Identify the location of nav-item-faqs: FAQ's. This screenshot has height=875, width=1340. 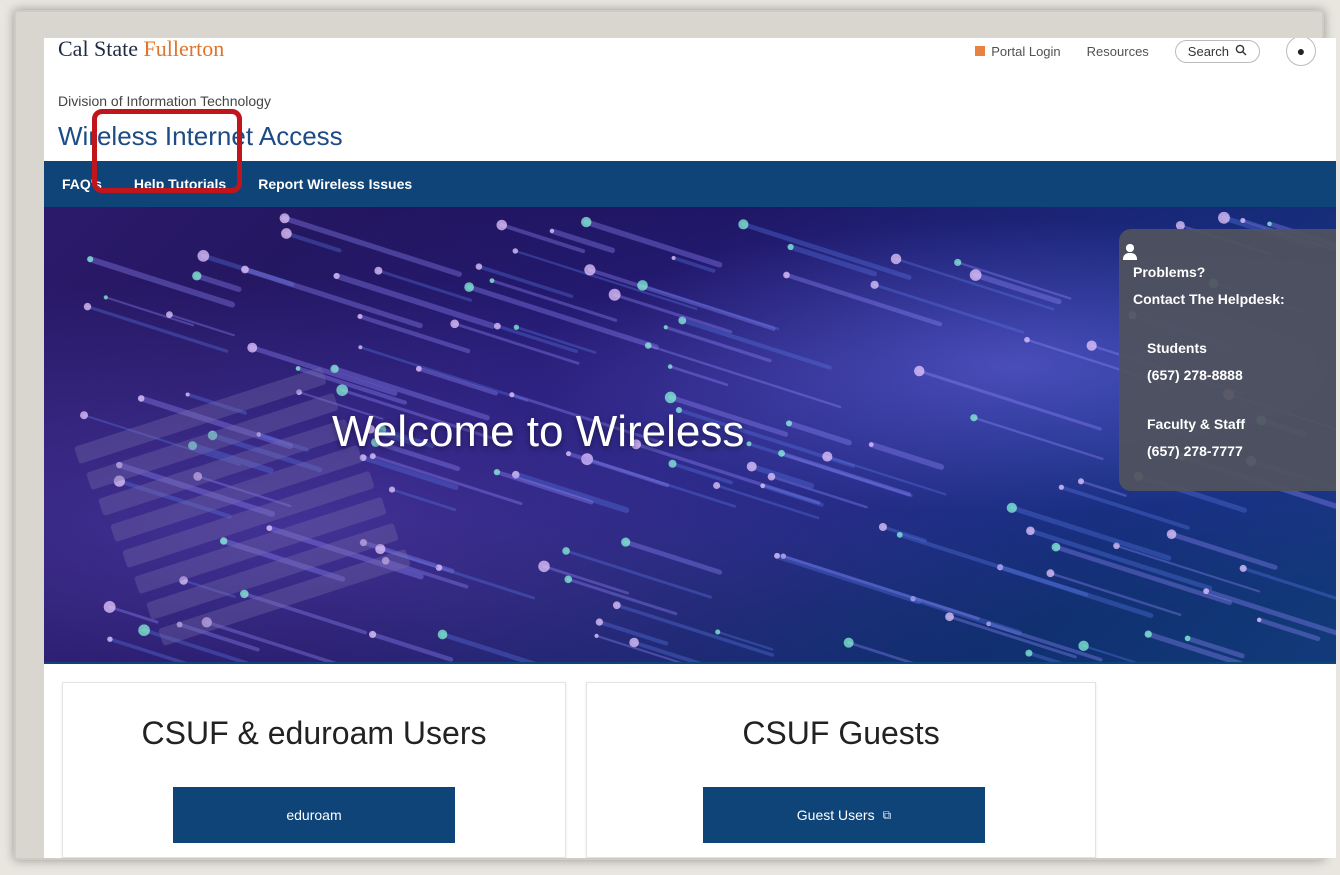
(81, 184).